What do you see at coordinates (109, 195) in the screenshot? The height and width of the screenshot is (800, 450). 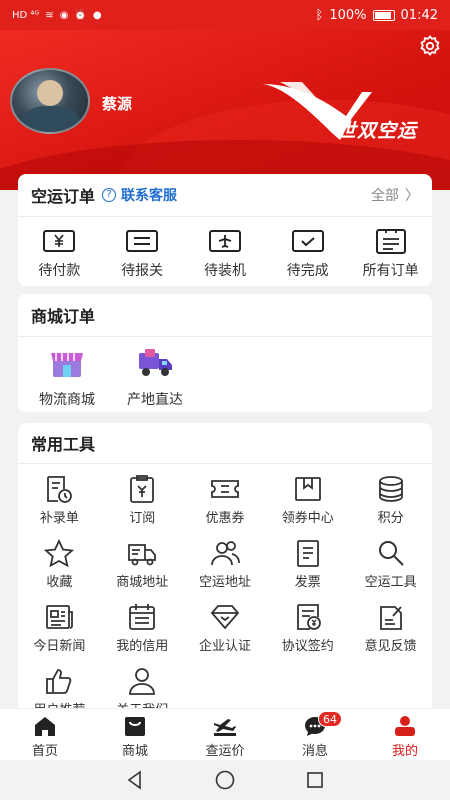 I see `help-icon: ?` at bounding box center [109, 195].